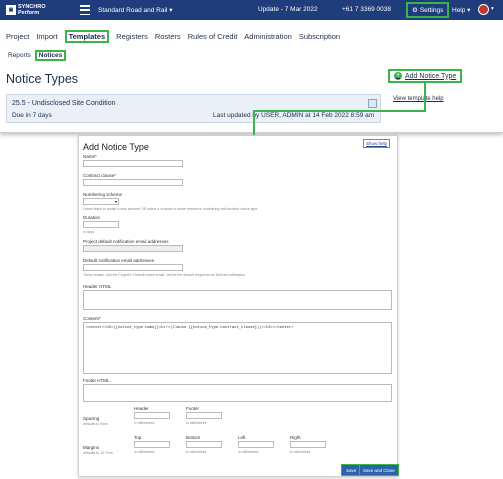 The image size is (503, 479). Describe the element at coordinates (415, 10) in the screenshot. I see `gear-icon: ⚙` at that location.